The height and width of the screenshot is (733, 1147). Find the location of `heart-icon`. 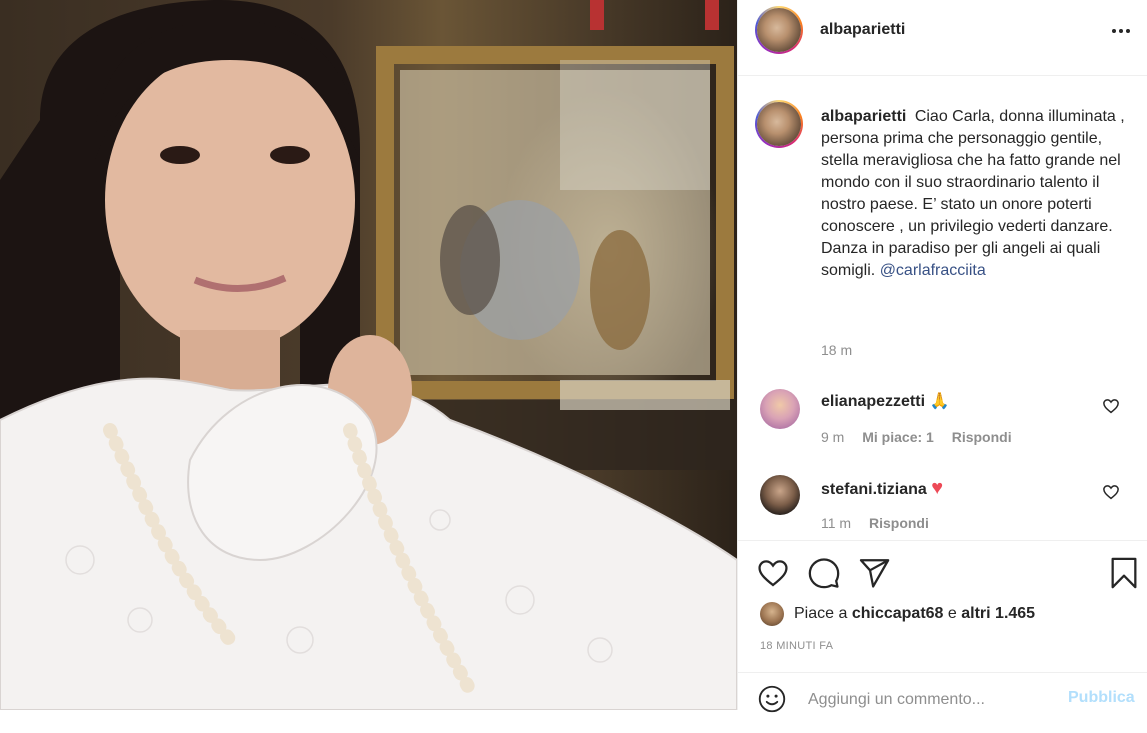

heart-icon is located at coordinates (773, 573).